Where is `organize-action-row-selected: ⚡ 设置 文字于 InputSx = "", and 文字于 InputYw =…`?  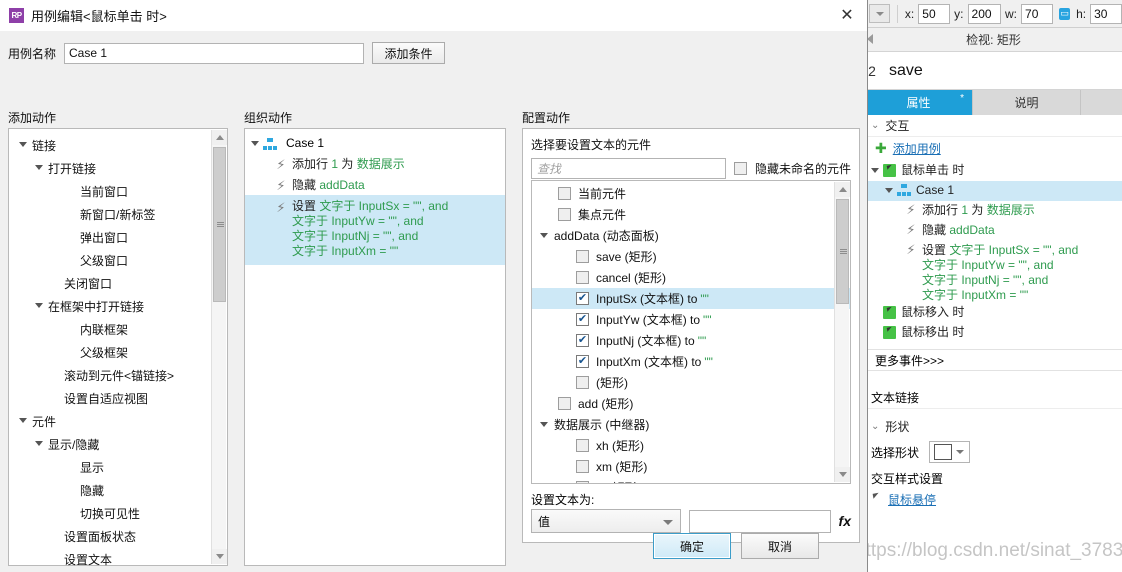
organize-action-row-selected: ⚡ 设置 文字于 InputSx = "", and 文字于 InputYw =… is located at coordinates (375, 230).